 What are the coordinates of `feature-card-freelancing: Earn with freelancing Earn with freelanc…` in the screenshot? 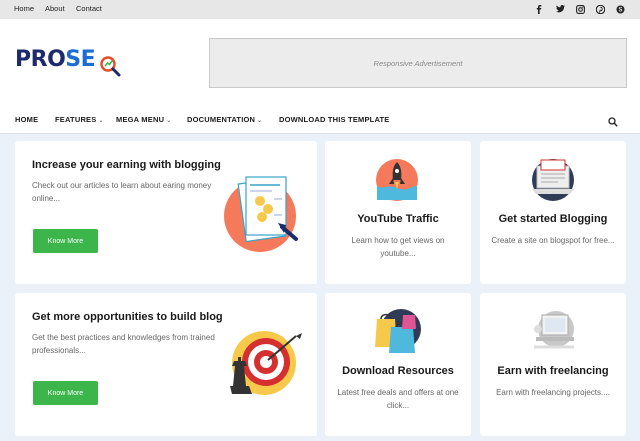 It's located at (553, 364).